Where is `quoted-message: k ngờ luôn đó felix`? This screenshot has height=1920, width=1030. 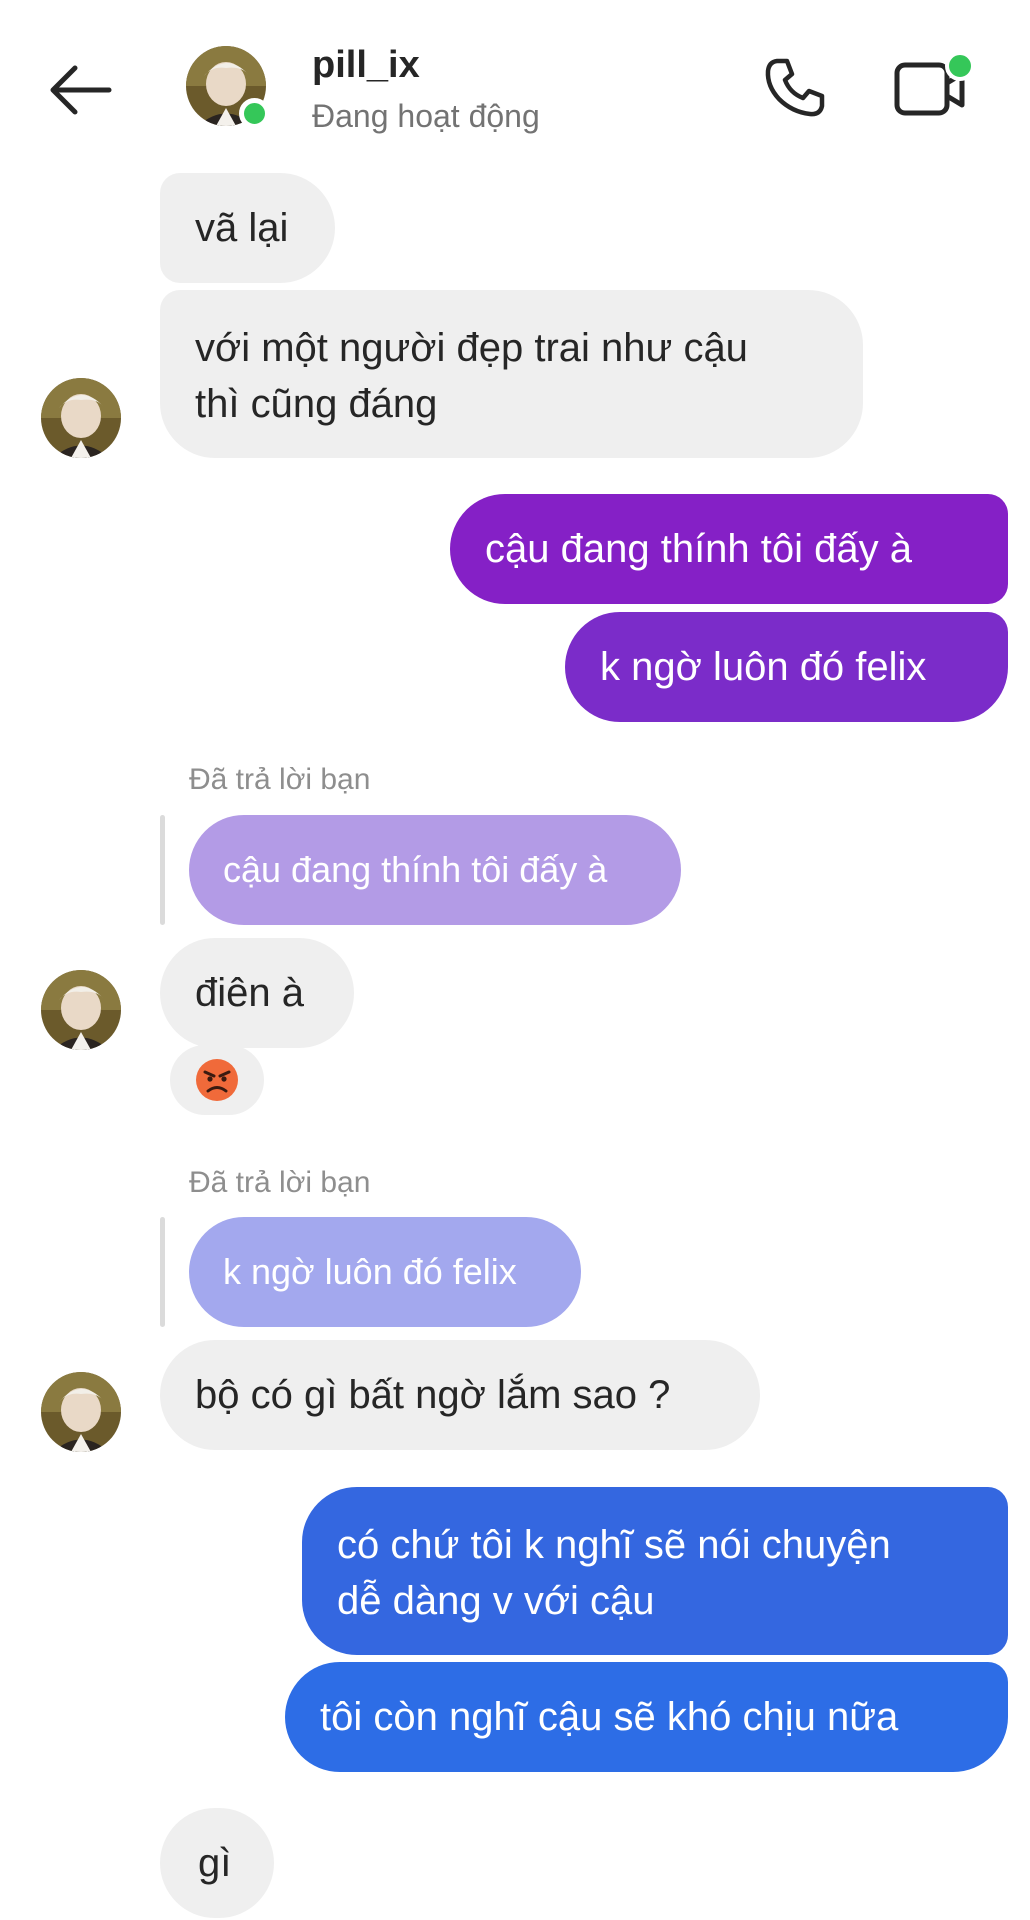
quoted-message: k ngờ luôn đó felix is located at coordinates (385, 1272).